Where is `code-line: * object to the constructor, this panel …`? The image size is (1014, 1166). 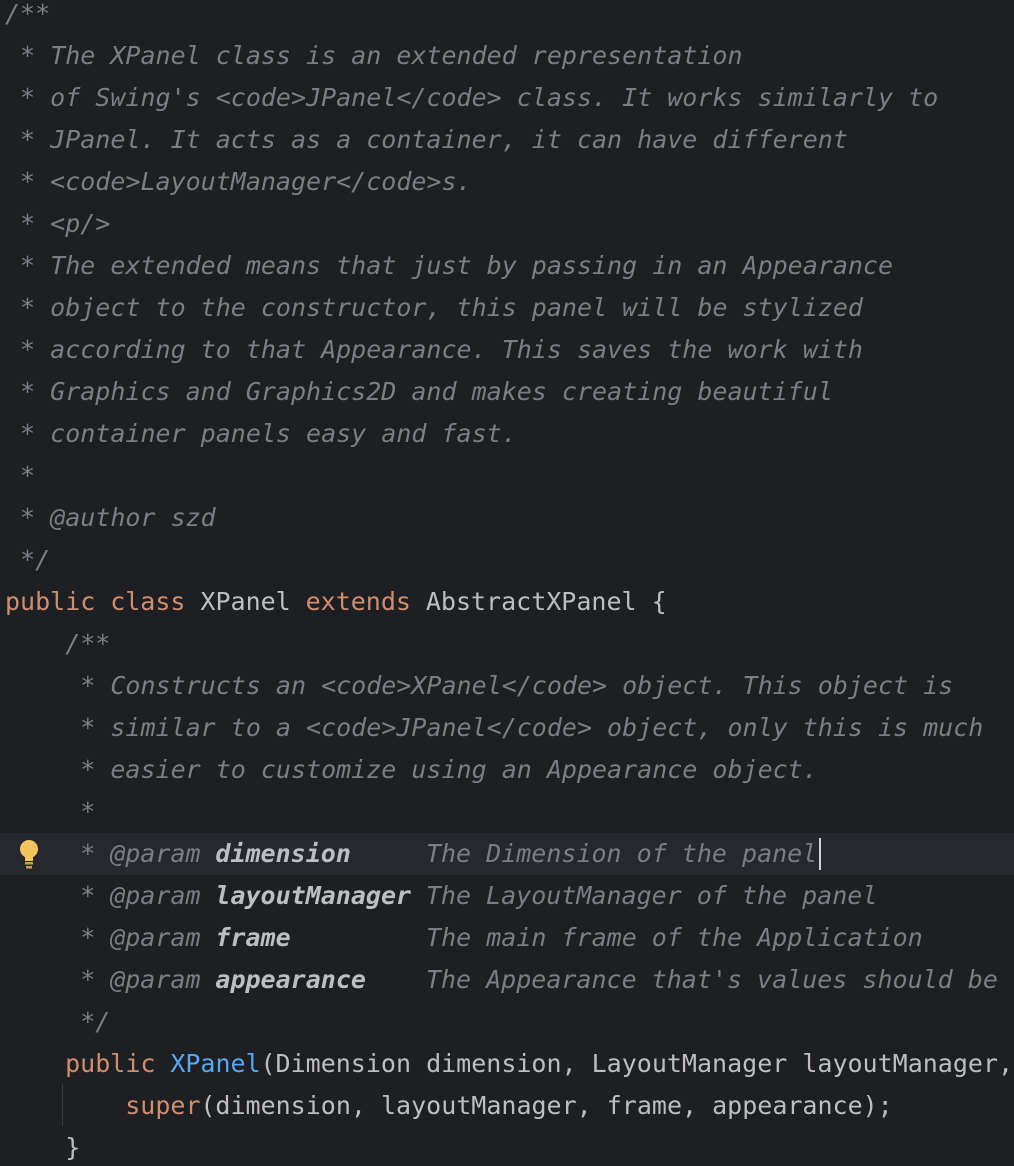
code-line: * object to the constructor, this panel … is located at coordinates (507, 308).